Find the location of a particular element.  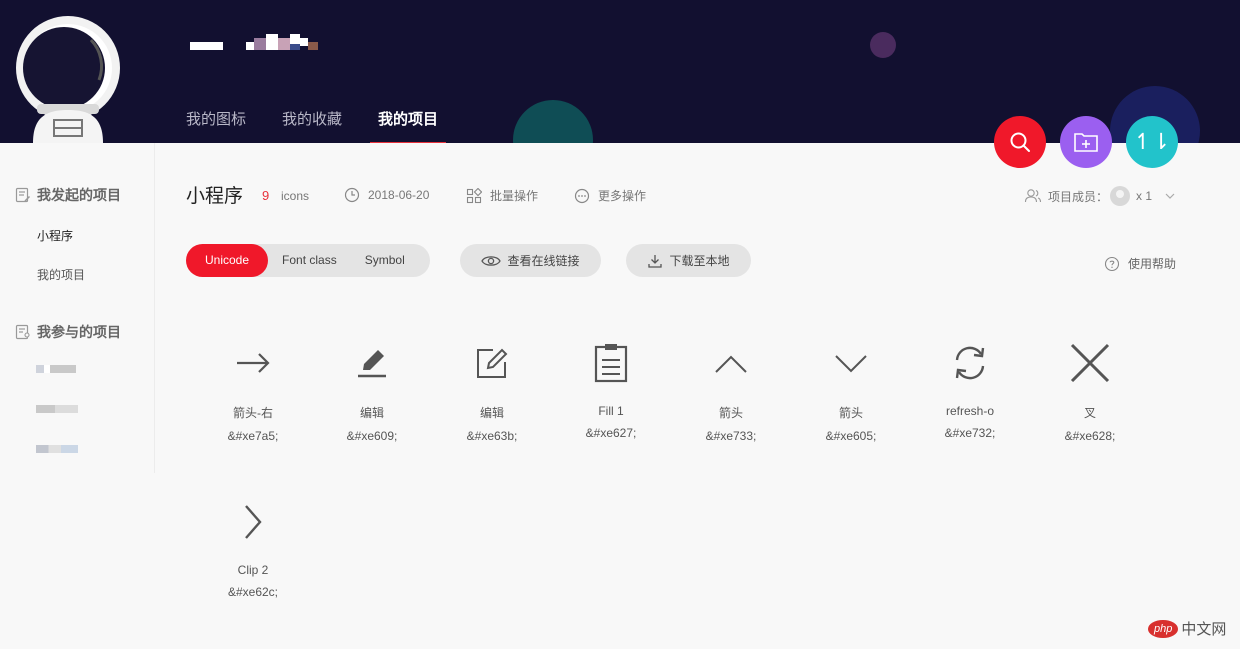

icon-card: 箭头 &#xe733; is located at coordinates (731, 392).